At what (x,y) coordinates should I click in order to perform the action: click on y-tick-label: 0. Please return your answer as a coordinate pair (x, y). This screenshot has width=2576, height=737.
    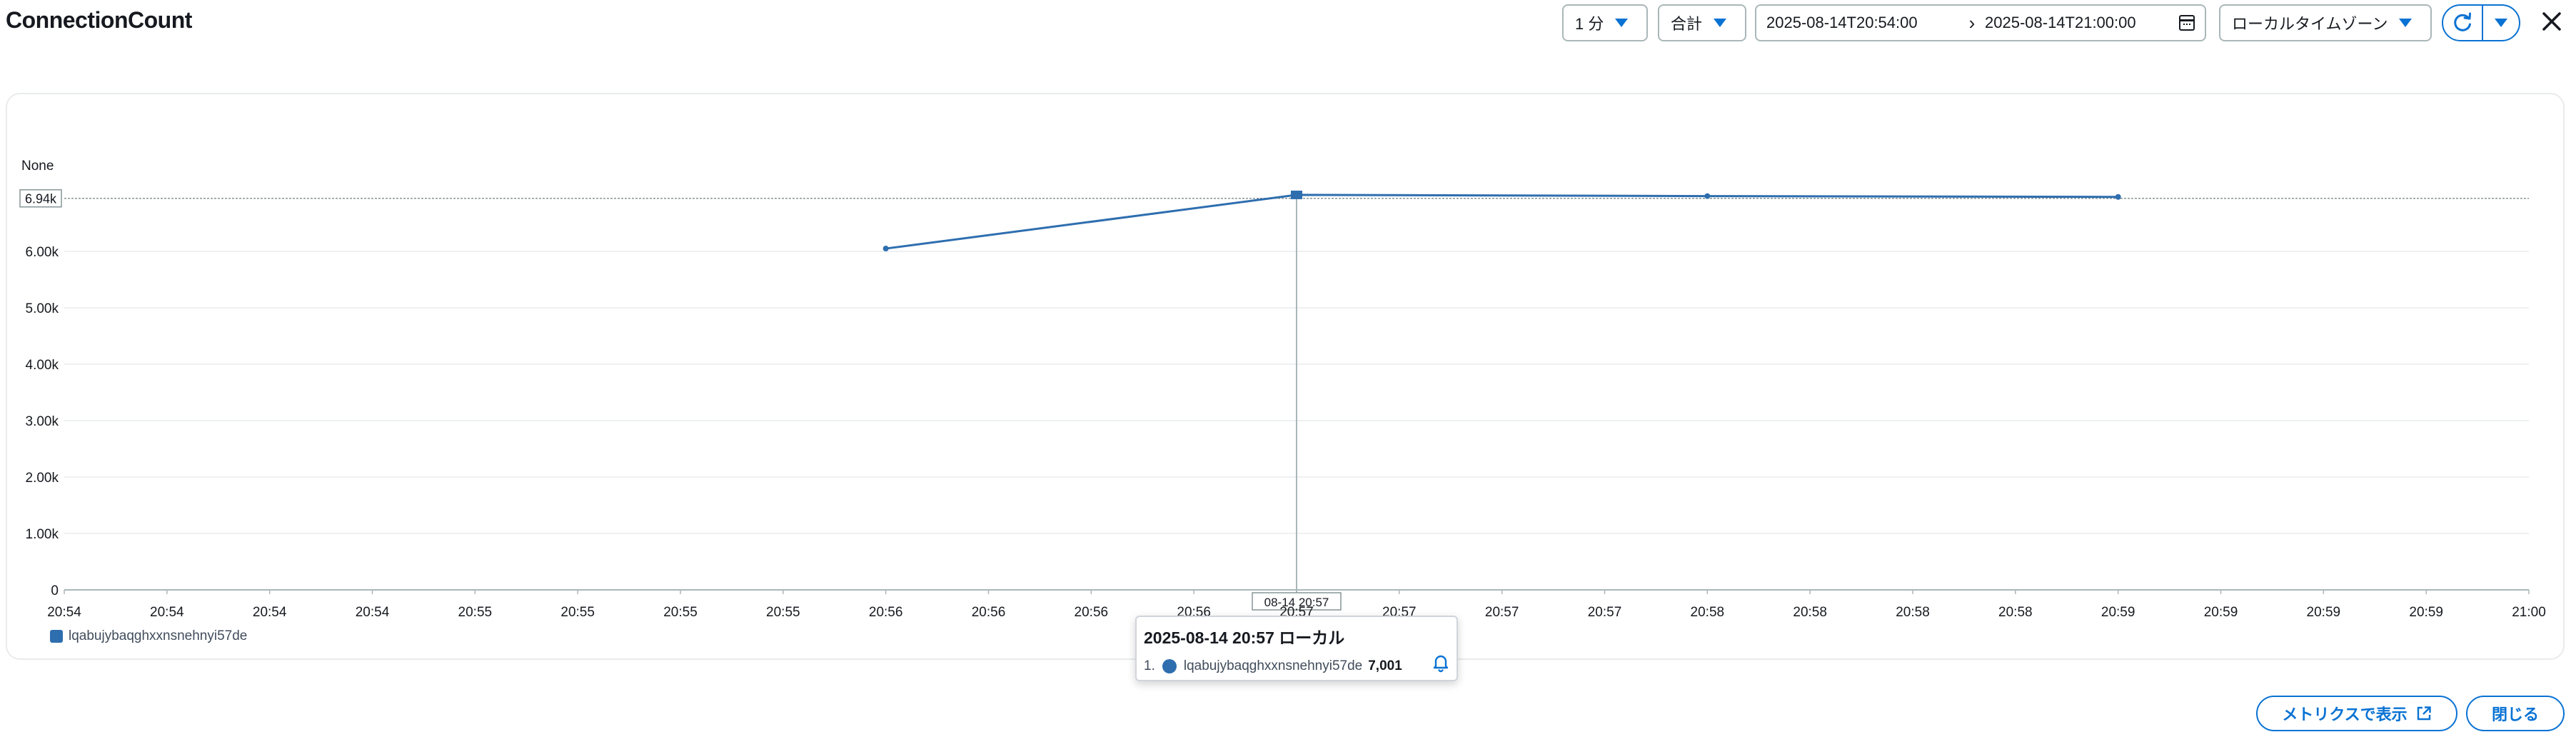
    Looking at the image, I should click on (55, 590).